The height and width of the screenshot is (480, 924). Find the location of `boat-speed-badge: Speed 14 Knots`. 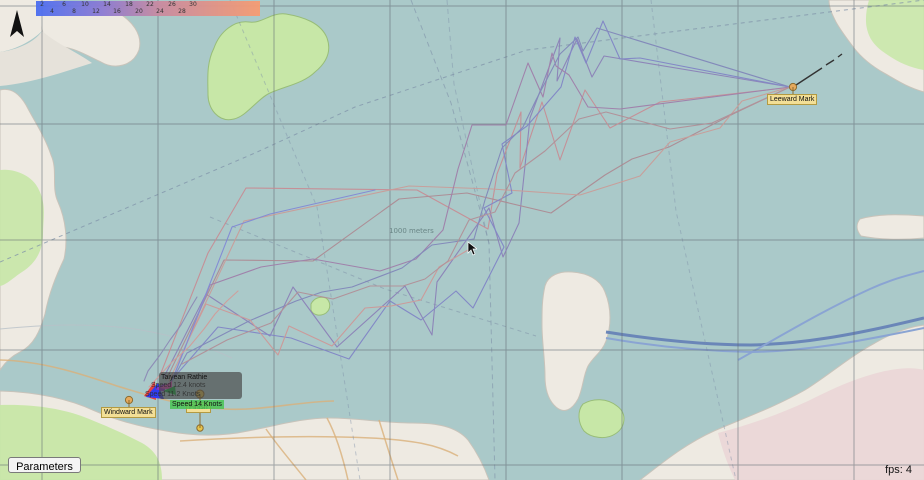

boat-speed-badge: Speed 14 Knots is located at coordinates (197, 404).